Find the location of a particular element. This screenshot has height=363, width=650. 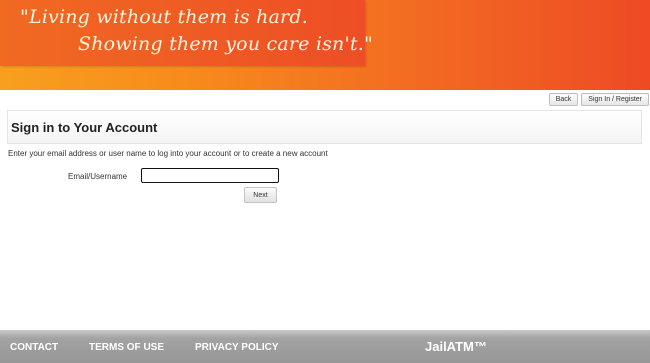

page-heading-box: Sign in to Your Account is located at coordinates (324, 127).